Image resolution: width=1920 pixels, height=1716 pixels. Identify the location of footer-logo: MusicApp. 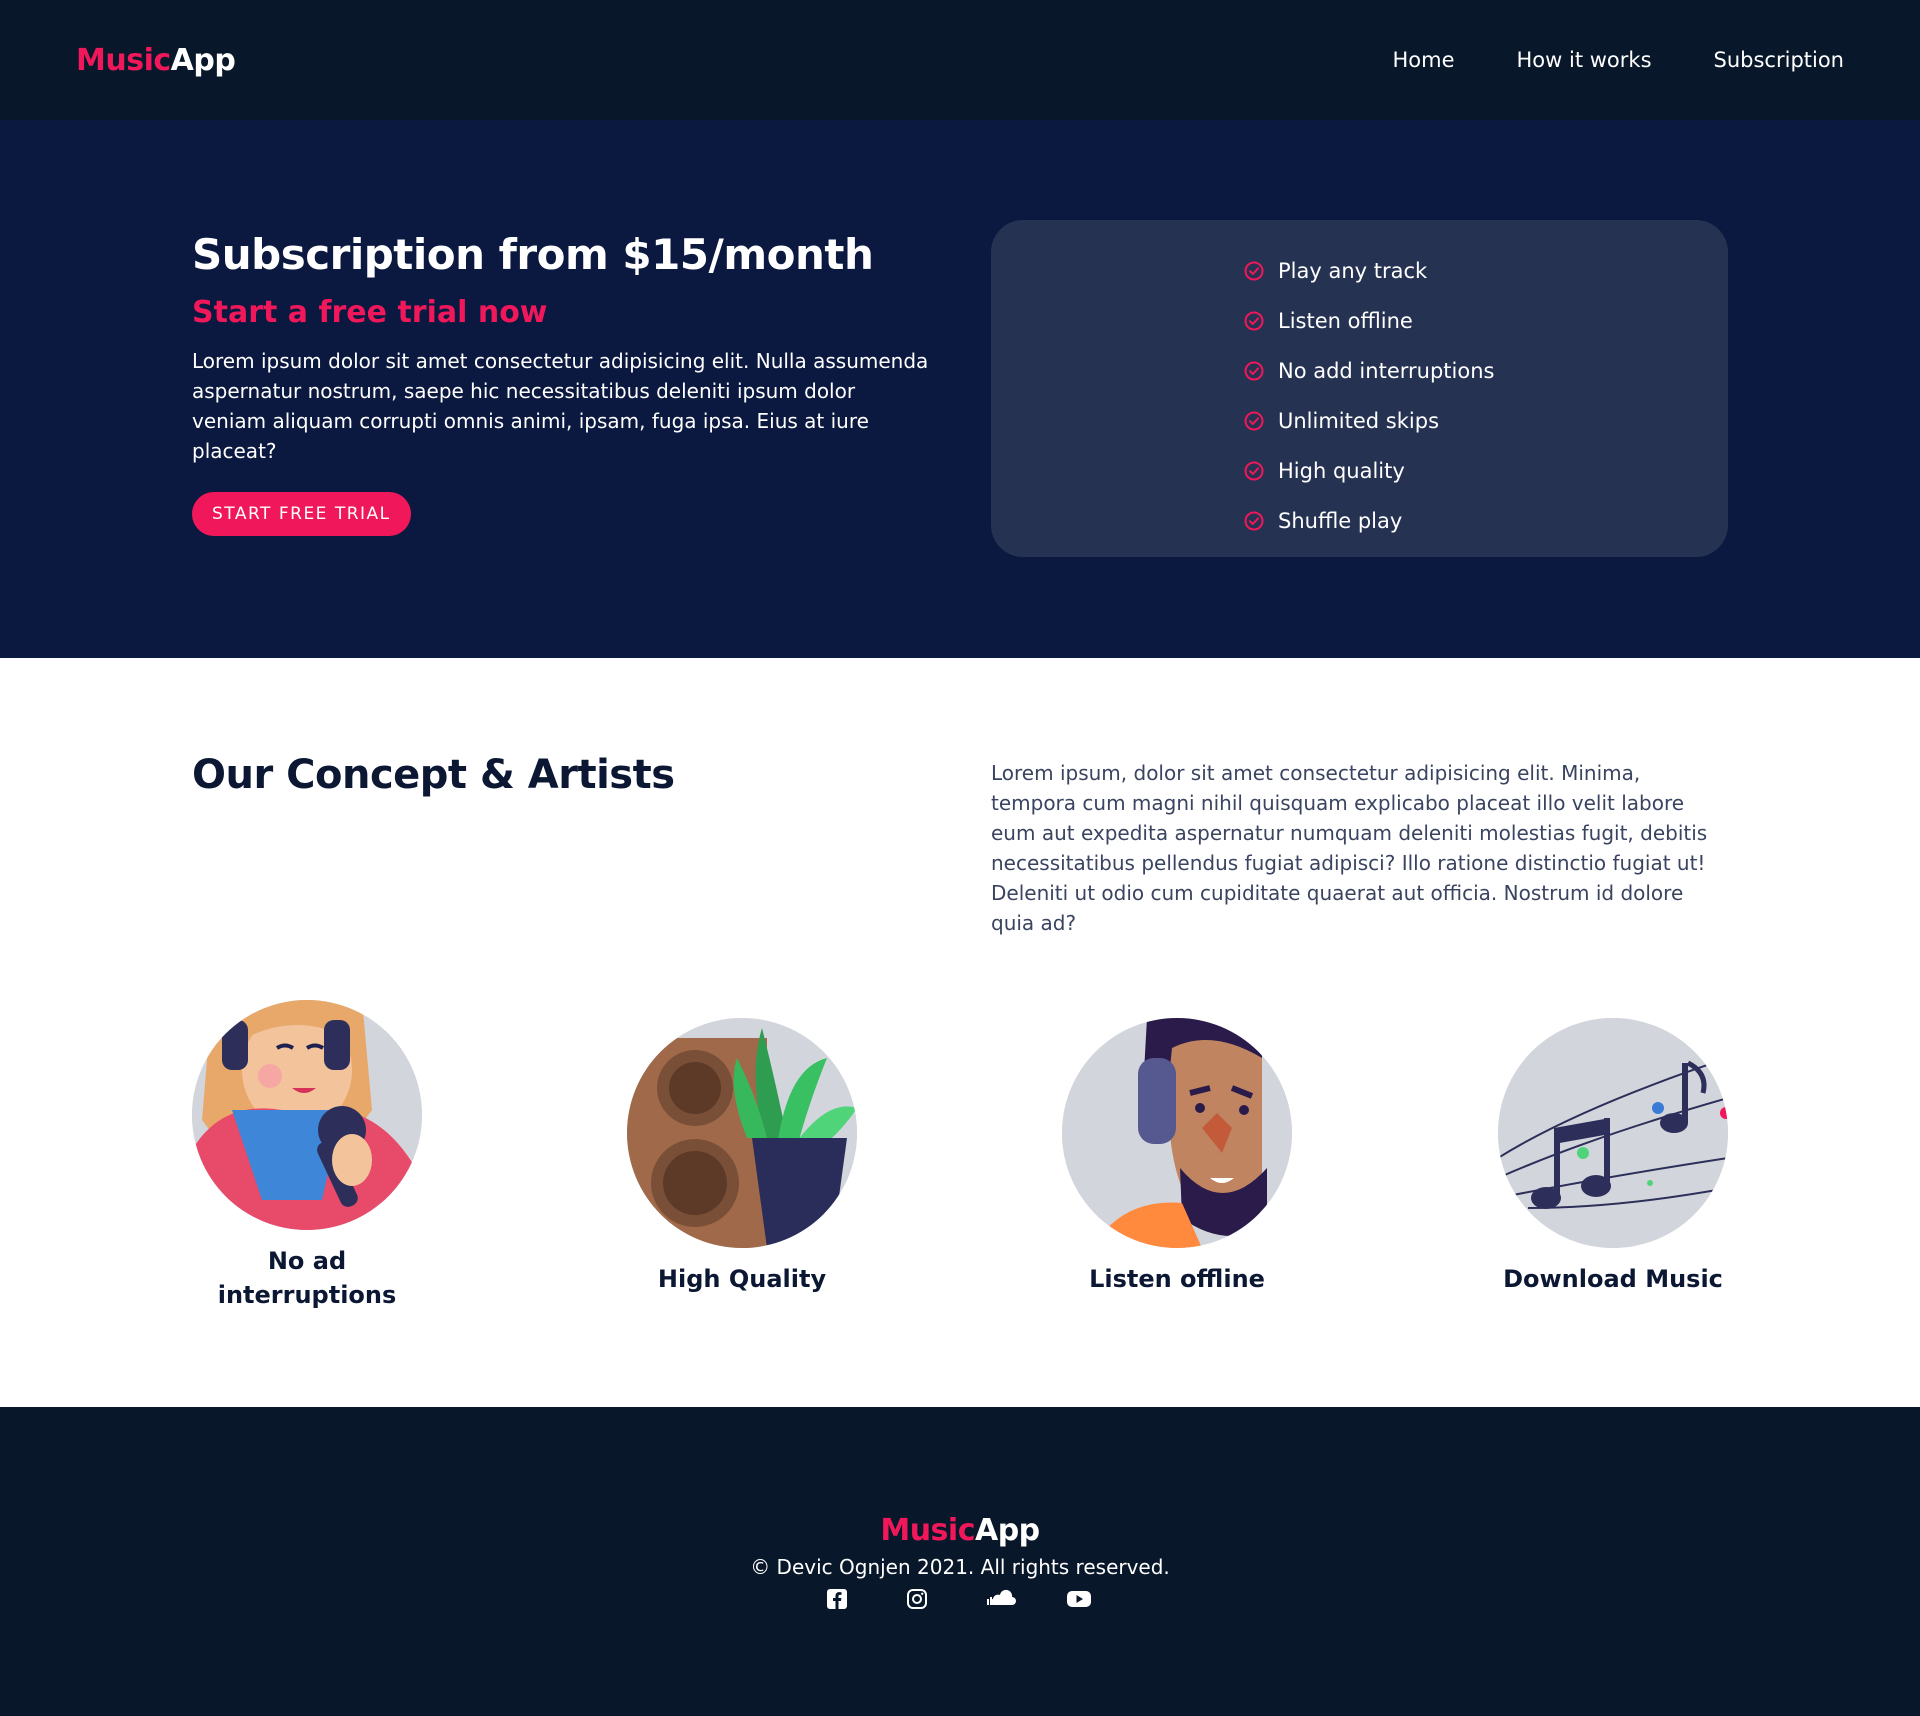
(960, 1530).